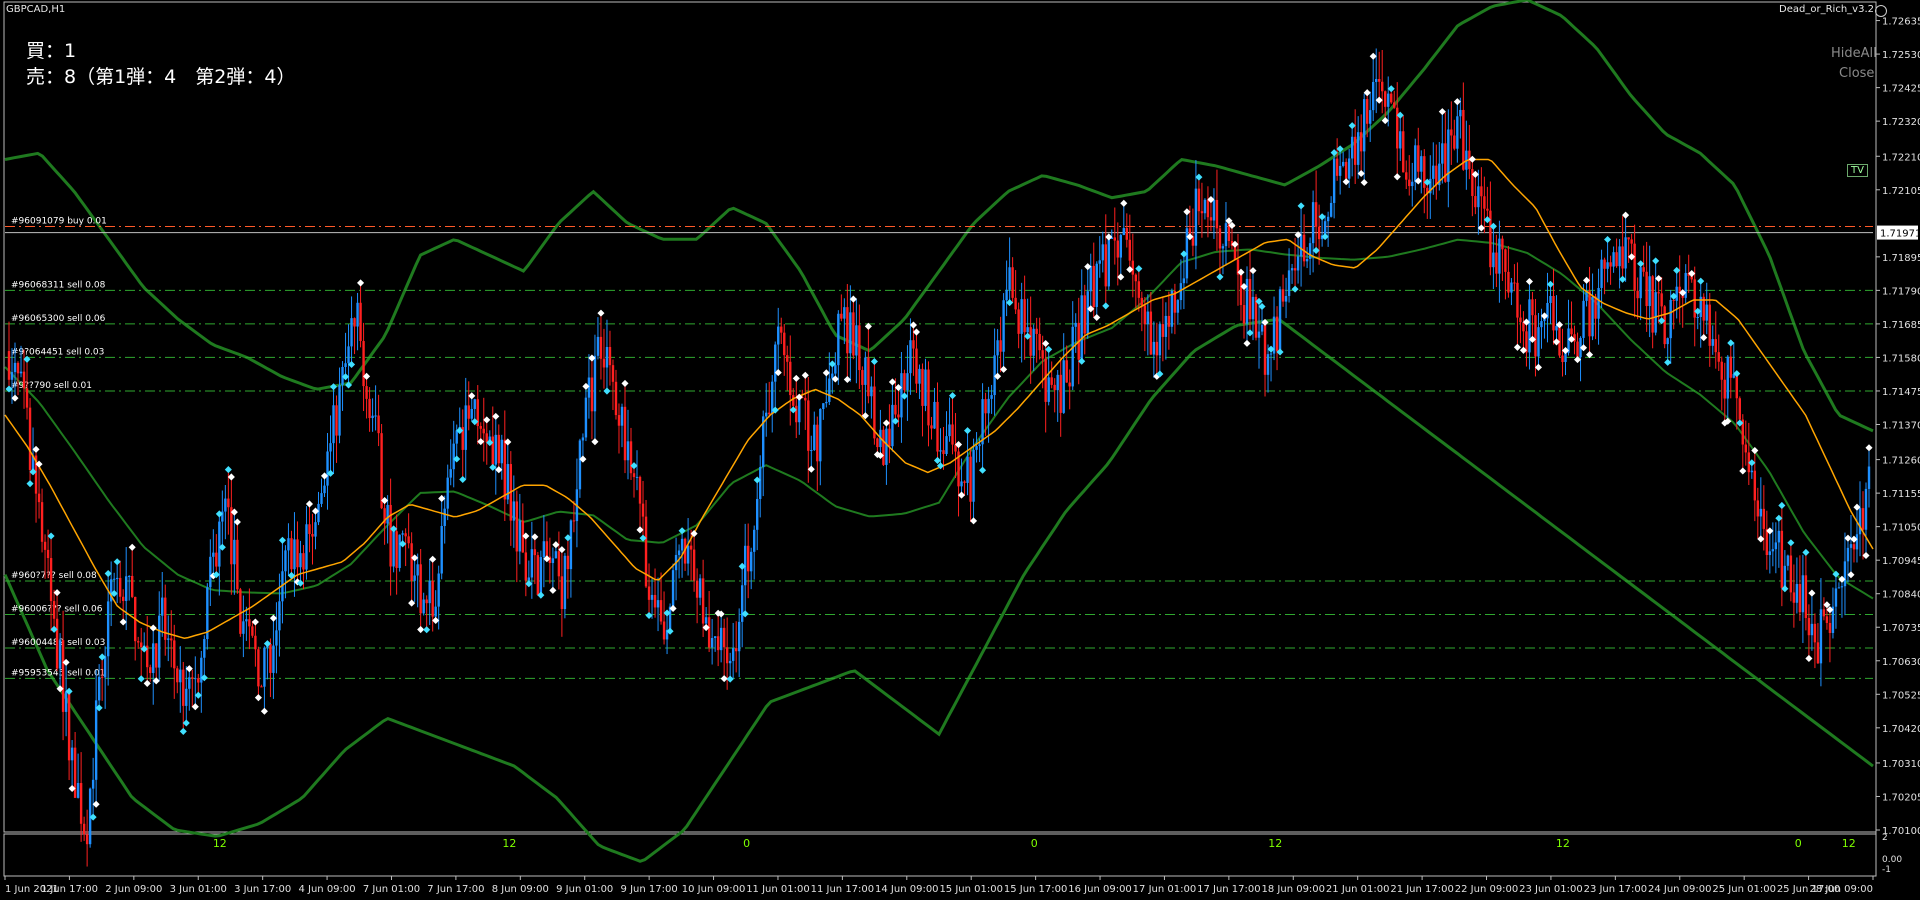  What do you see at coordinates (1901, 392) in the screenshot?
I see `y-tick-label: 1.71475` at bounding box center [1901, 392].